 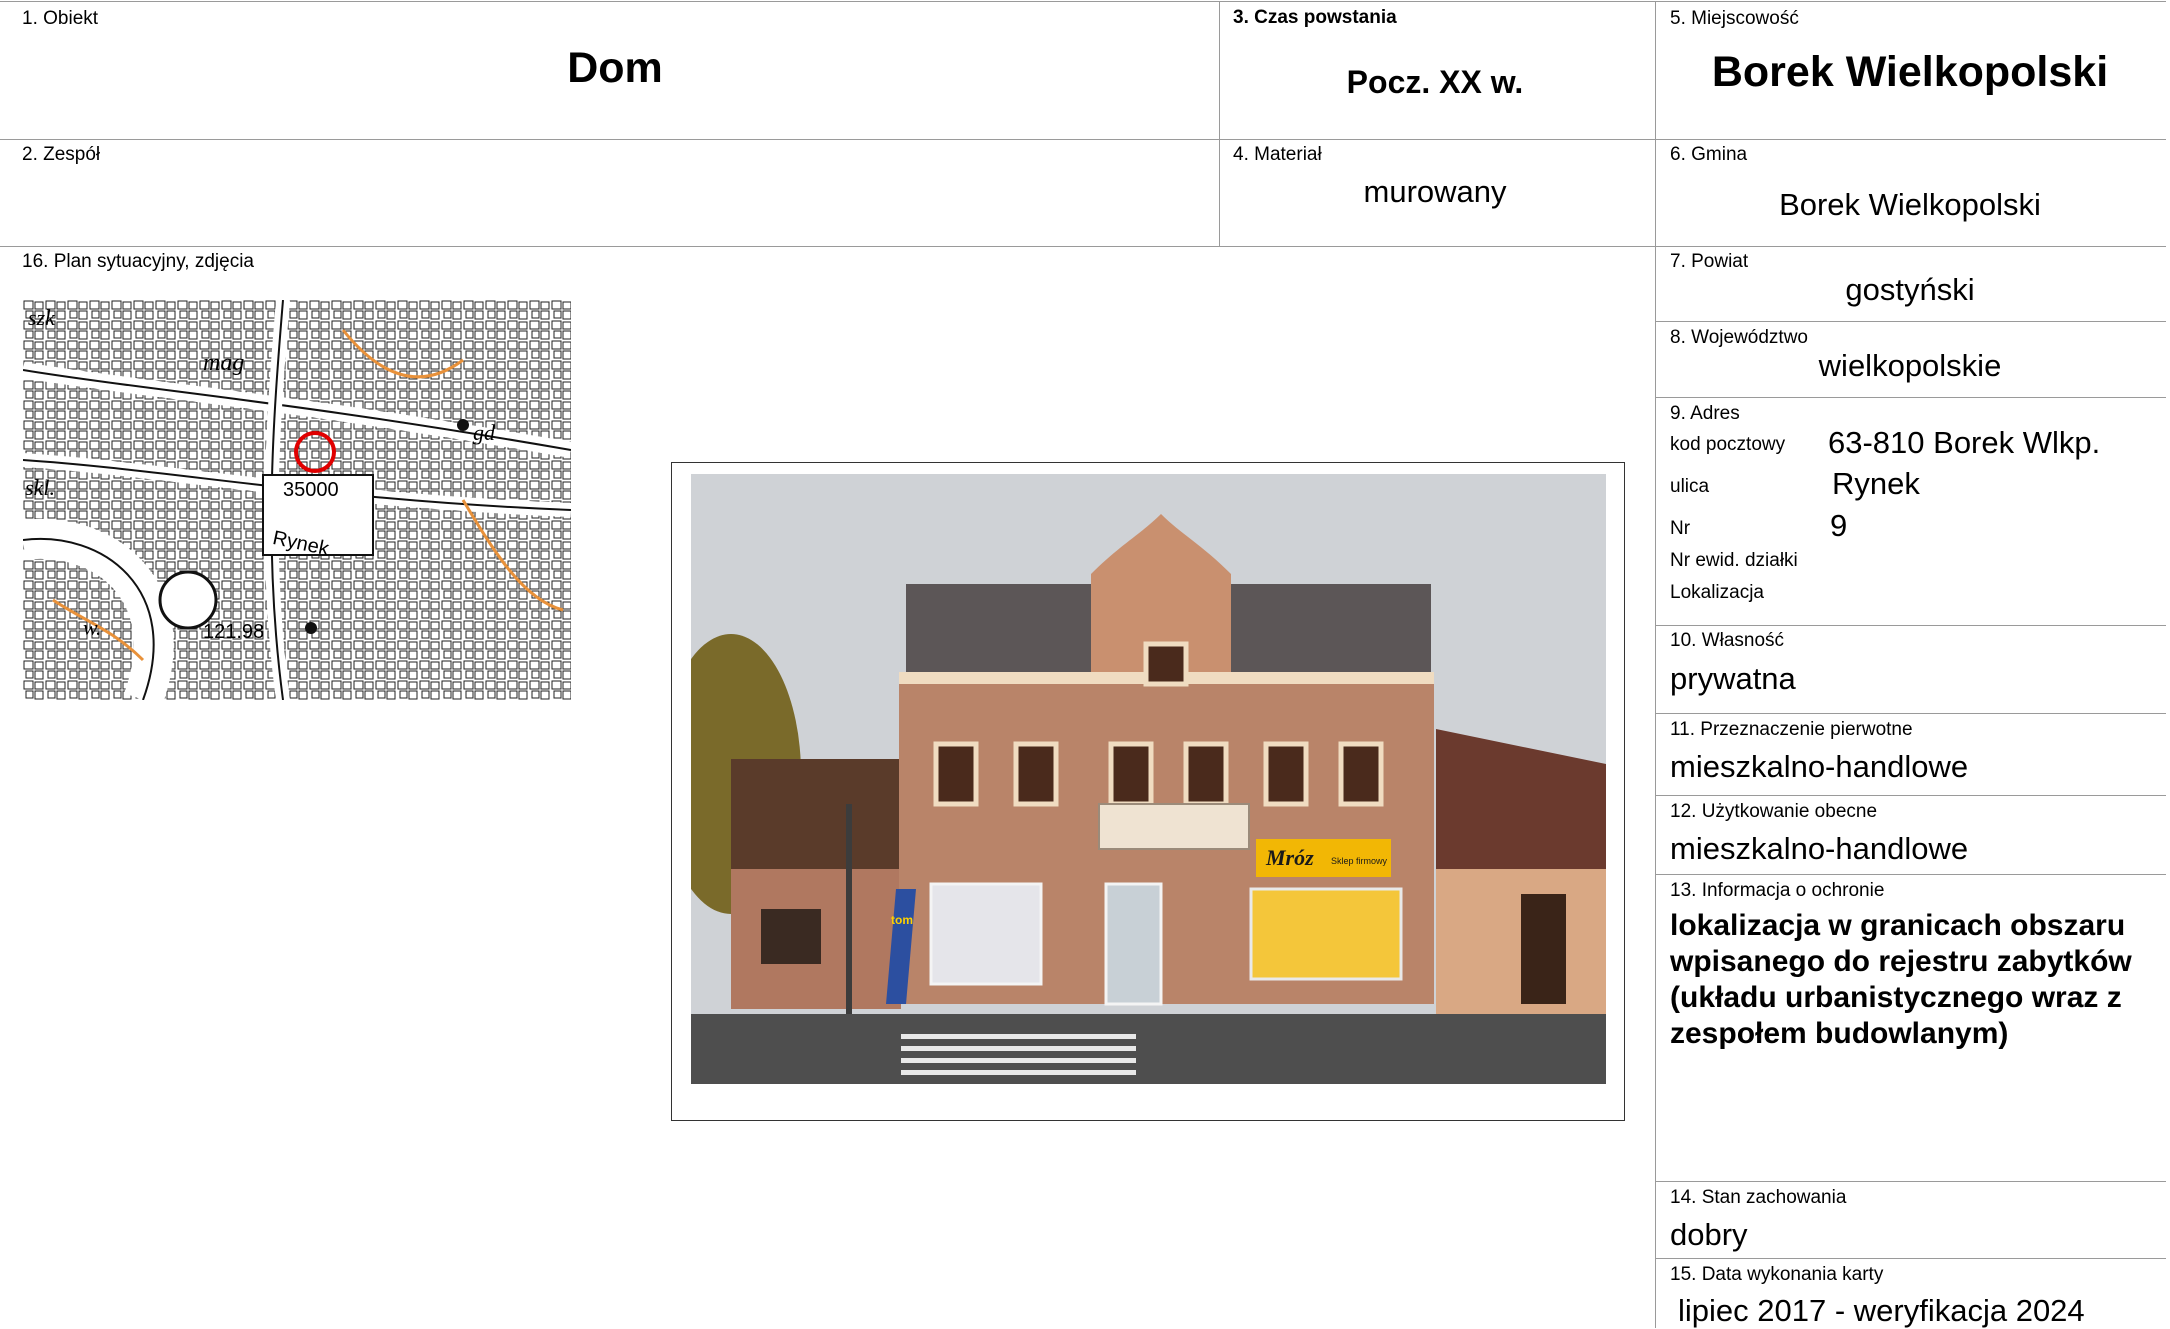 What do you see at coordinates (311, 490) in the screenshot?
I see `map-label-35000: 35000` at bounding box center [311, 490].